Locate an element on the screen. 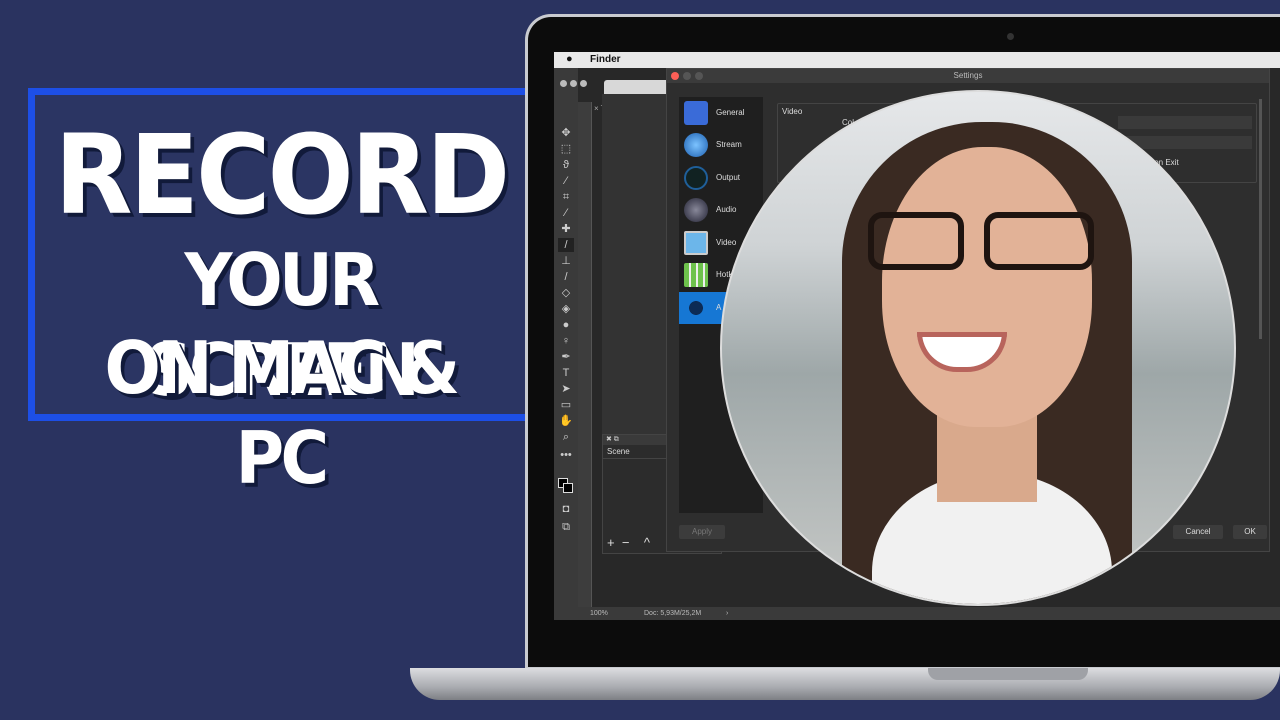  type-tool-icon: T is located at coordinates (566, 373).